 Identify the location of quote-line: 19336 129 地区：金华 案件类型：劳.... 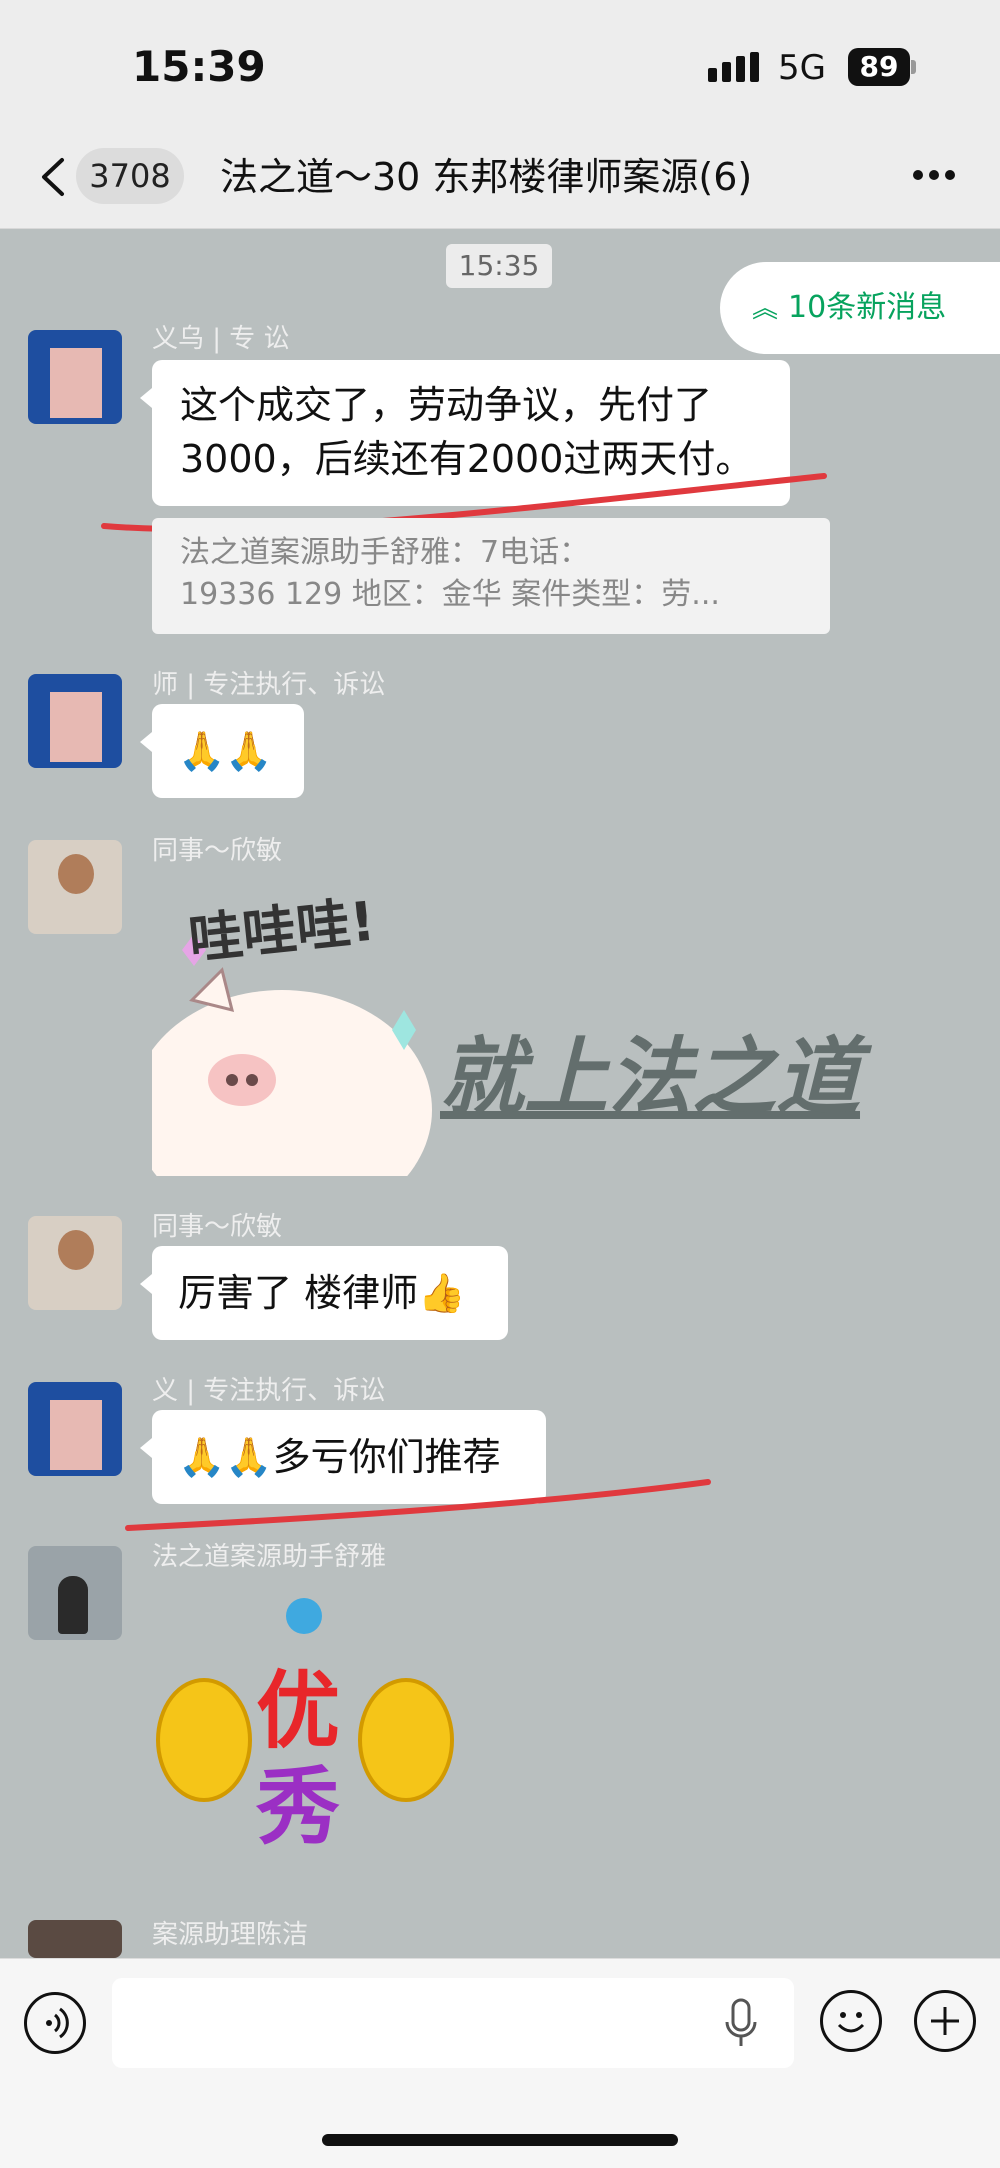
(450, 594).